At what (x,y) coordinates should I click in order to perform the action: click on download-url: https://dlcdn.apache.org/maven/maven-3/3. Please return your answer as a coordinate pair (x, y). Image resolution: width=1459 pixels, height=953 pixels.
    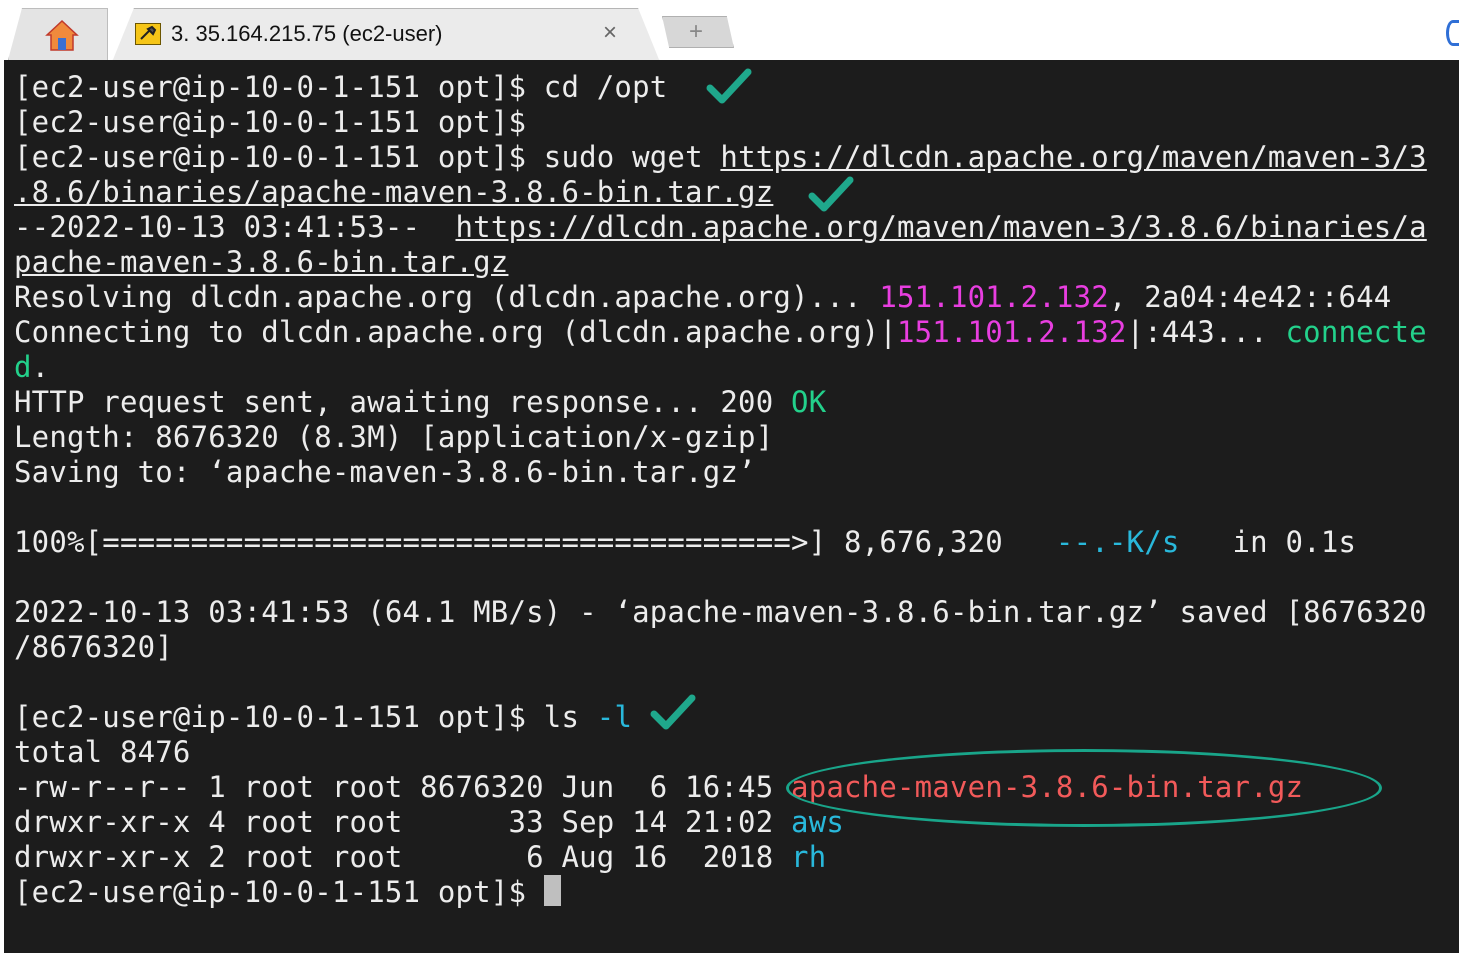
    Looking at the image, I should click on (1073, 157).